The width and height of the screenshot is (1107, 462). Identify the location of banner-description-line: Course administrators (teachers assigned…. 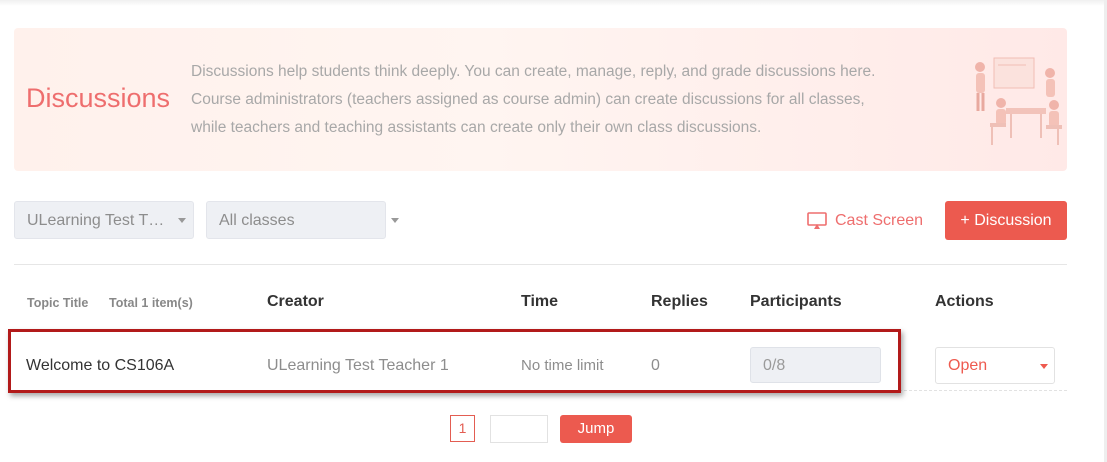
(528, 99).